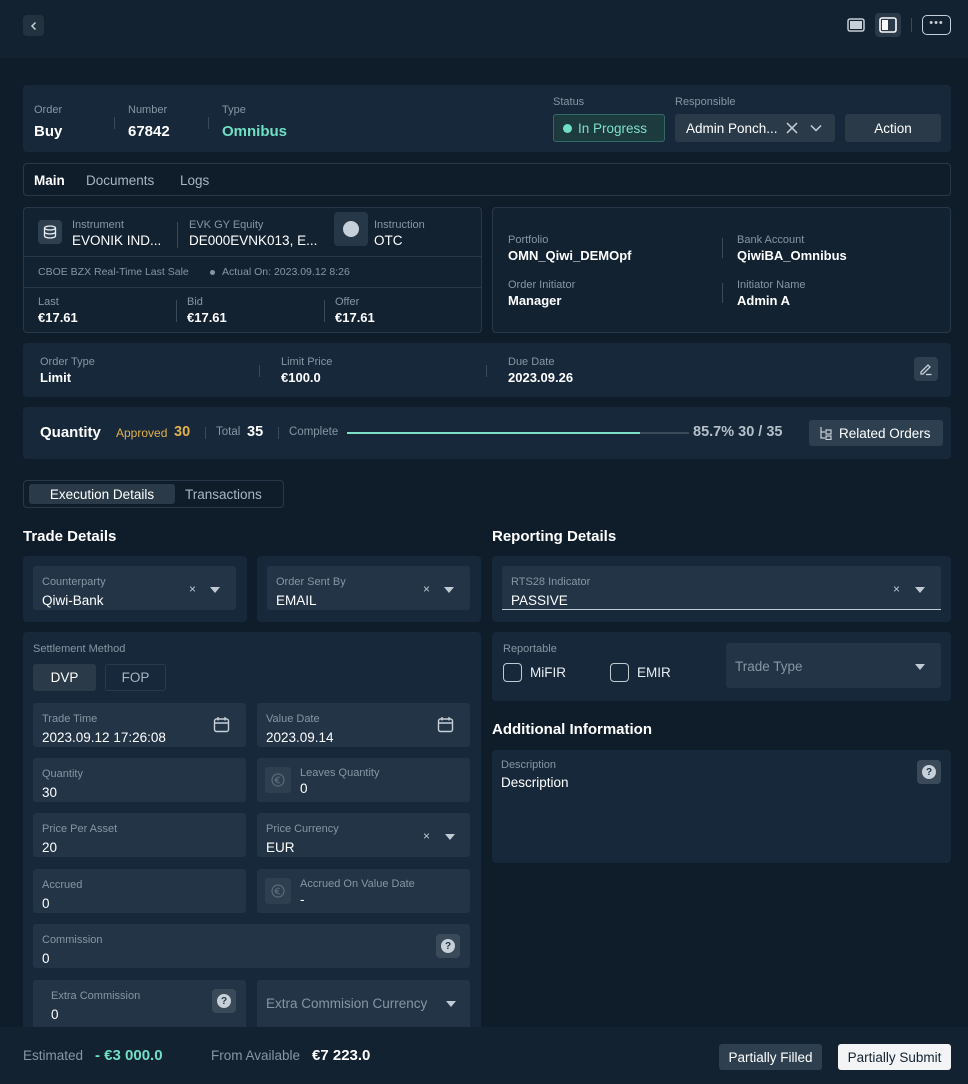 The width and height of the screenshot is (968, 1084). What do you see at coordinates (355, 317) in the screenshot?
I see `offer-price: €17.61` at bounding box center [355, 317].